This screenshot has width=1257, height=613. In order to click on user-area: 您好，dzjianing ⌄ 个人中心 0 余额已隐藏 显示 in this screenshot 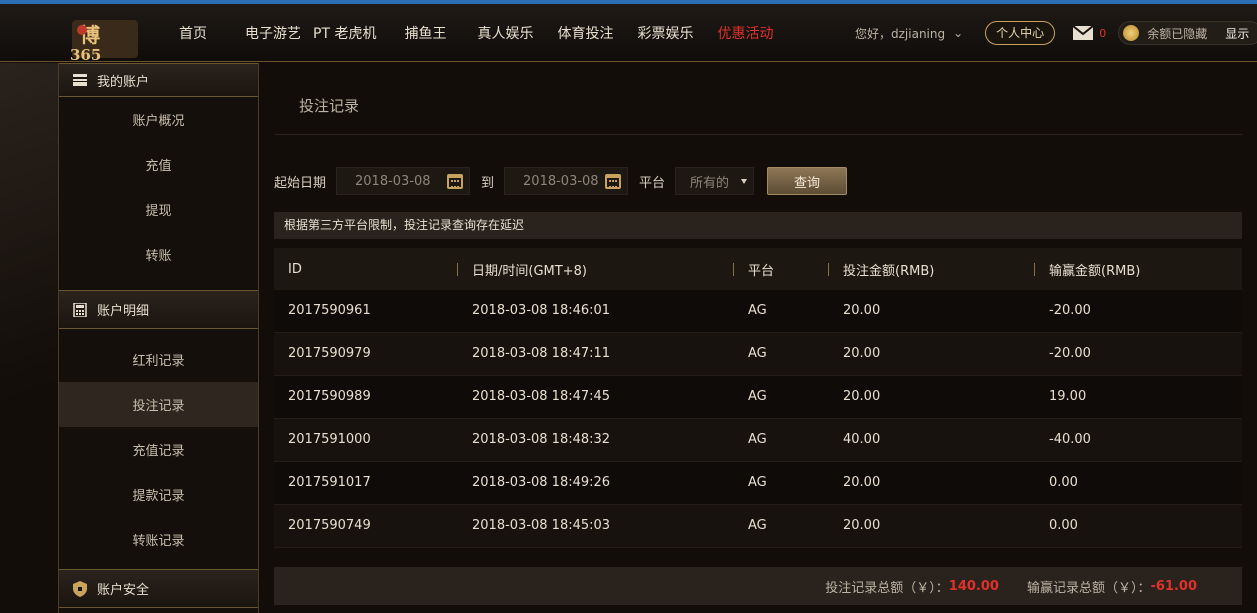, I will do `click(1056, 33)`.